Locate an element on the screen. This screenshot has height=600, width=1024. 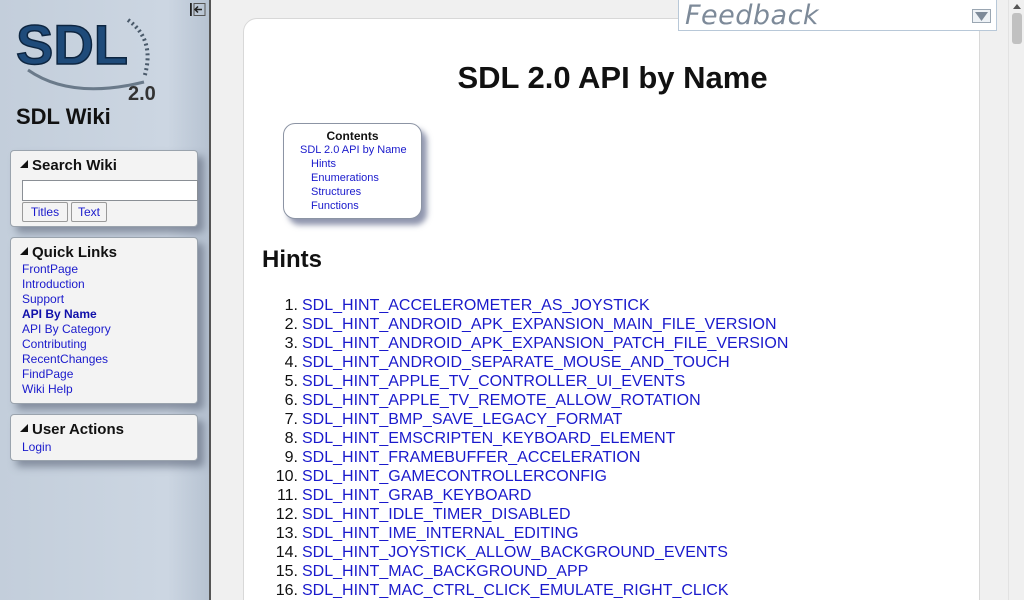
list-item-number: 15. is located at coordinates (286, 571).